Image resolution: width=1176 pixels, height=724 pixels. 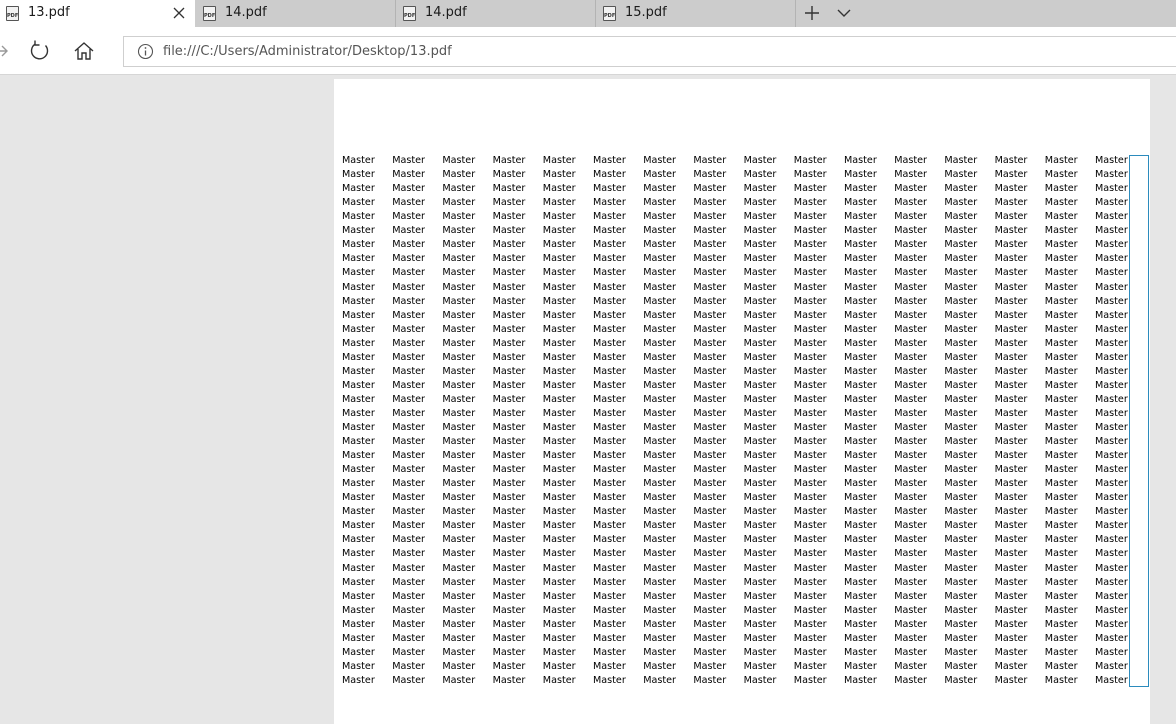 What do you see at coordinates (844, 13) in the screenshot?
I see `chevron-down-icon` at bounding box center [844, 13].